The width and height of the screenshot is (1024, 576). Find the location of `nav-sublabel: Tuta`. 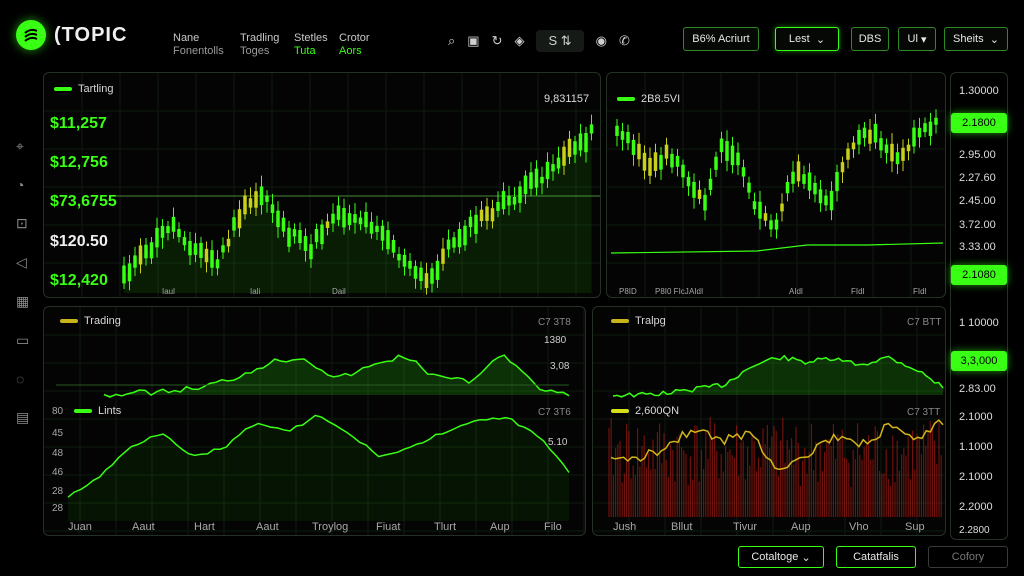

nav-sublabel: Tuta is located at coordinates (305, 51).